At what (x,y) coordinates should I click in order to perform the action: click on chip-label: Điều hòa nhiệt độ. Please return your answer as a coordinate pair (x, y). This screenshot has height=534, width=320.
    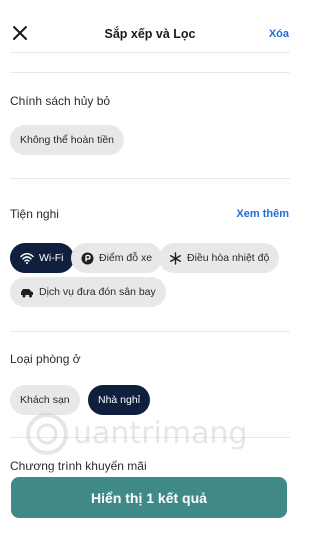
    Looking at the image, I should click on (228, 258).